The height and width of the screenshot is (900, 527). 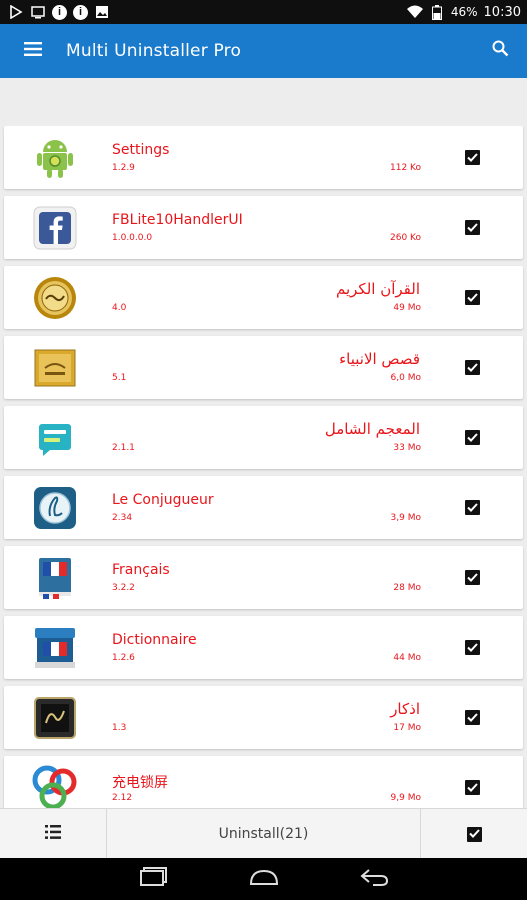 I want to click on app-size: 6,0 Mo, so click(x=405, y=378).